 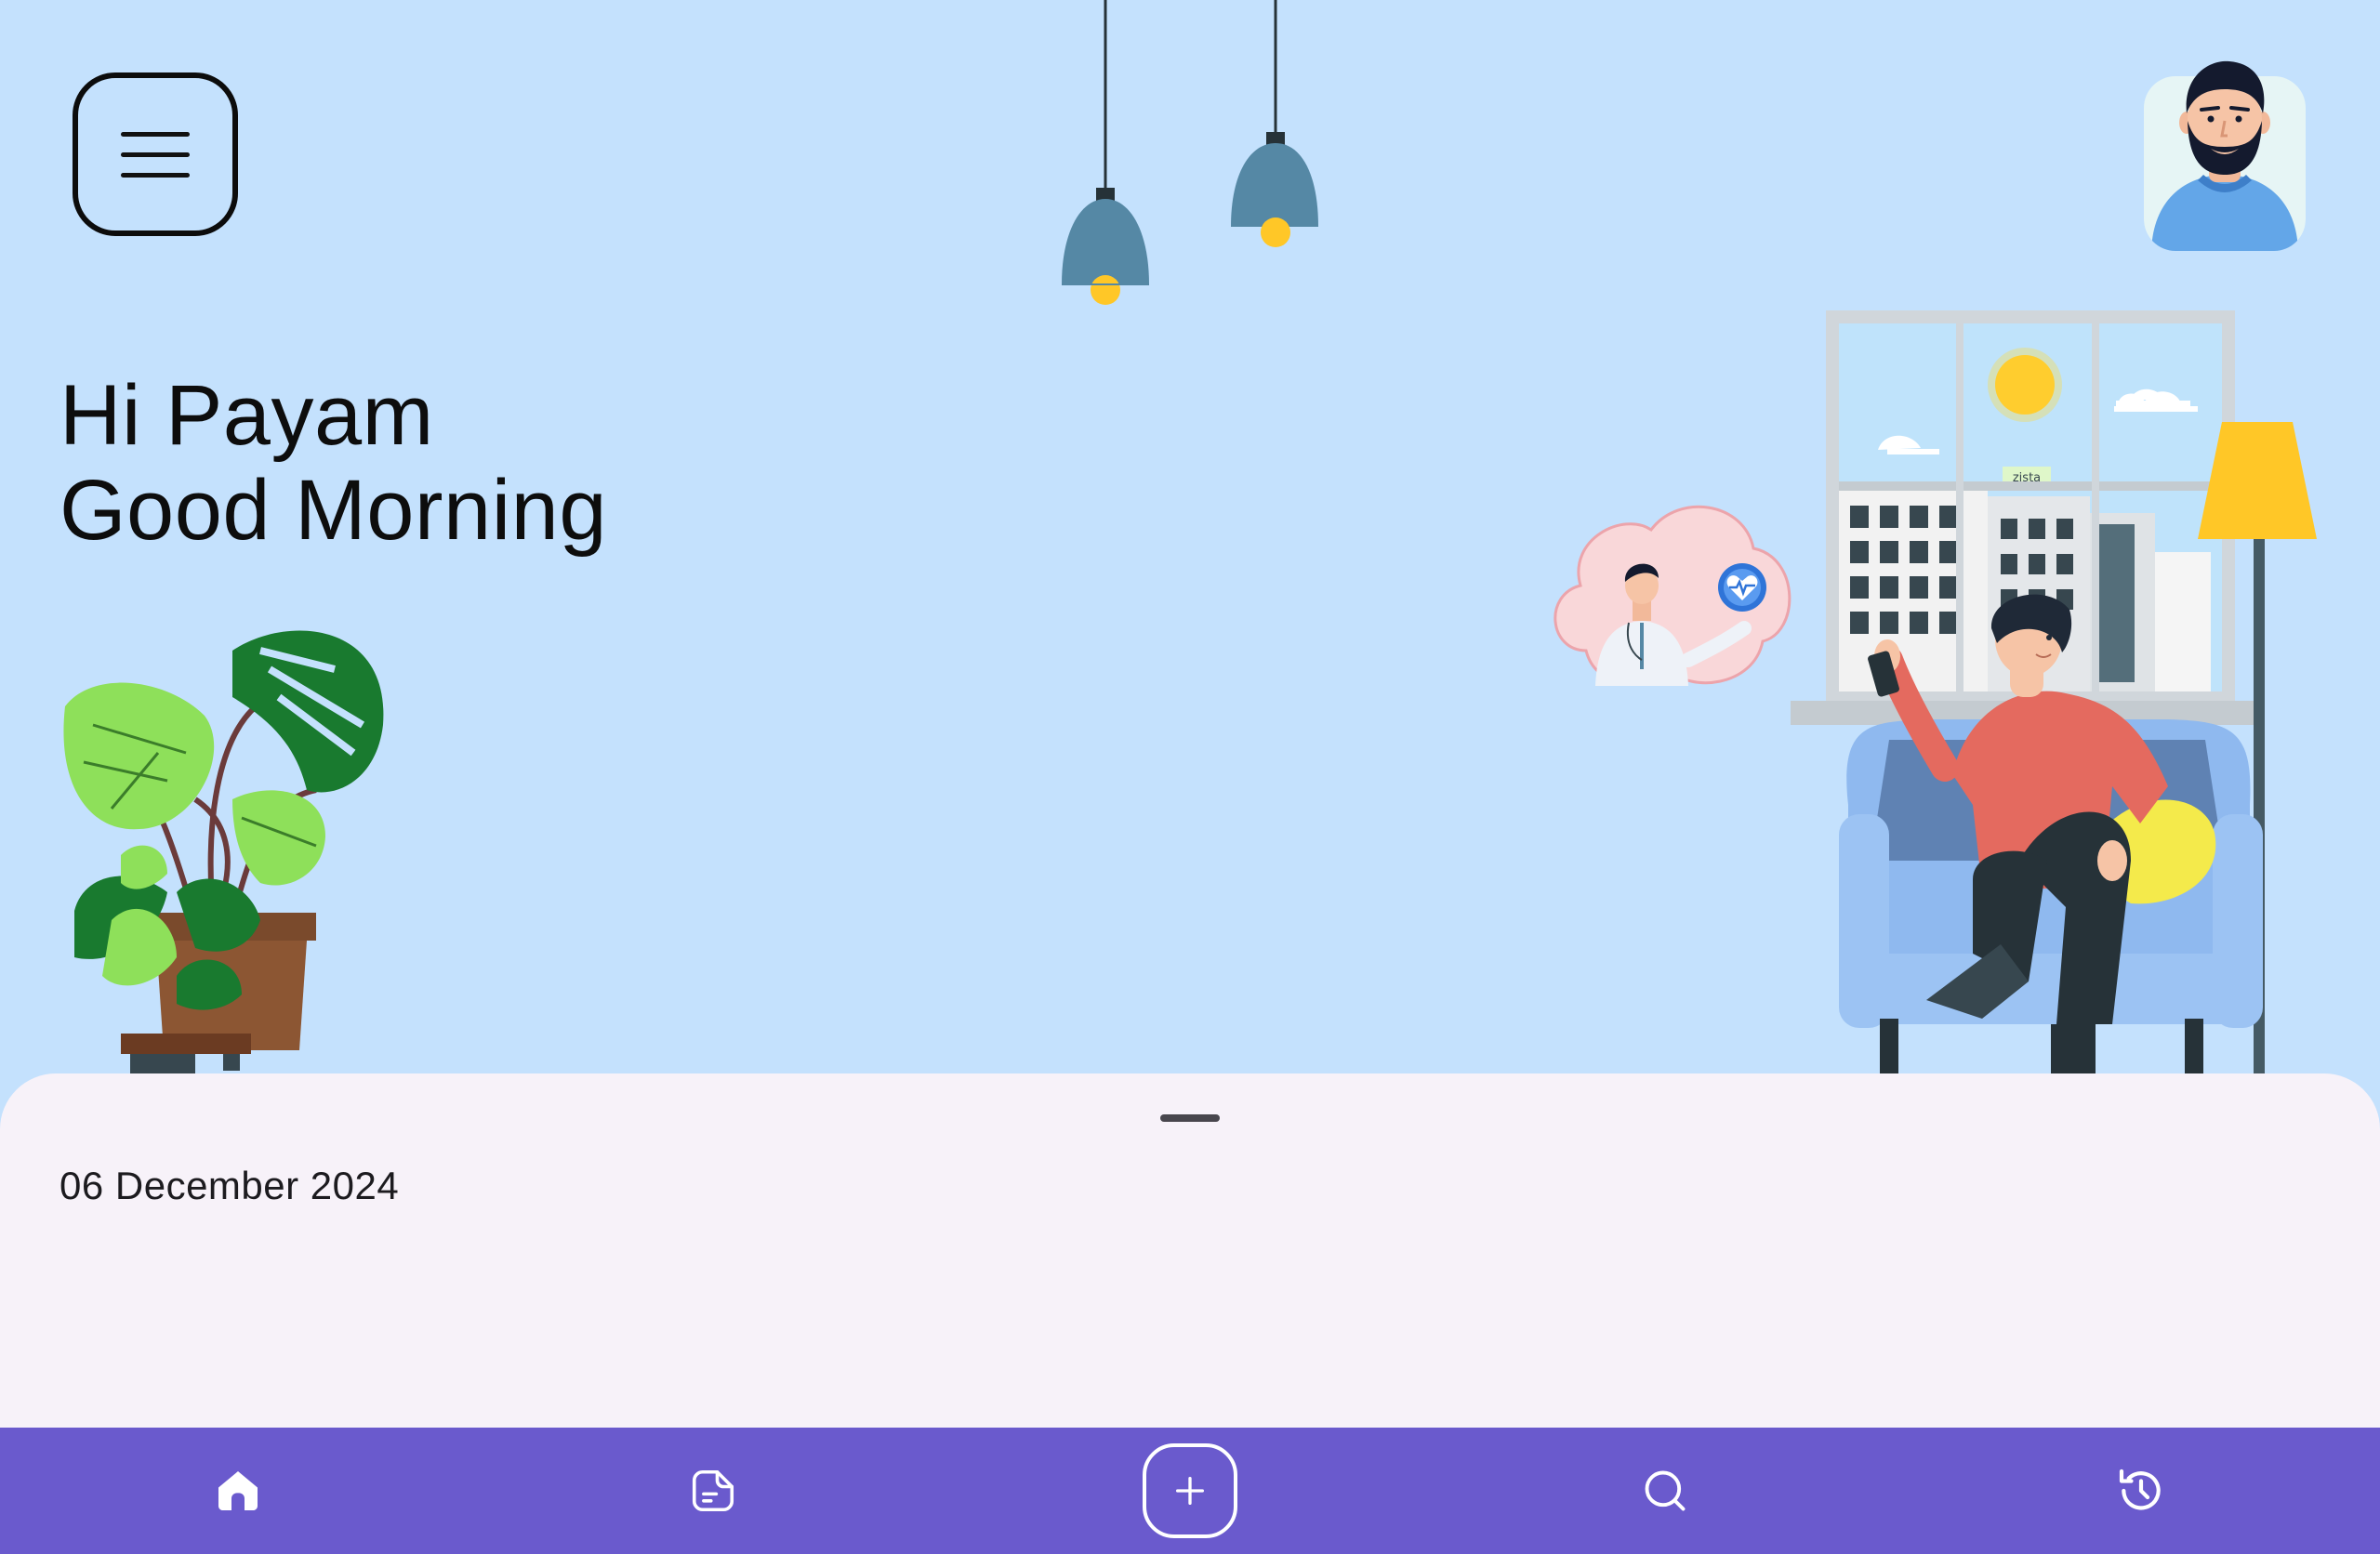 I want to click on home-icon, so click(x=238, y=1490).